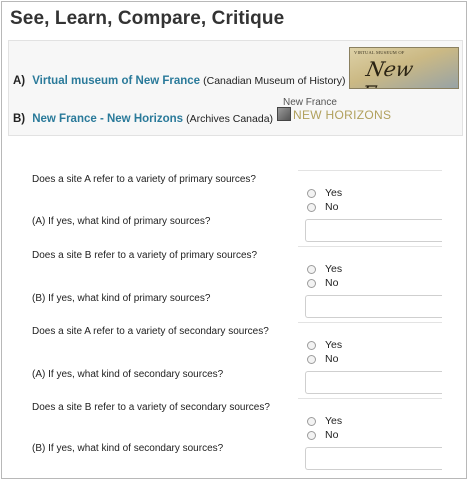 Image resolution: width=468 pixels, height=480 pixels. I want to click on site-b-link: New France - New Horizons, so click(107, 119).